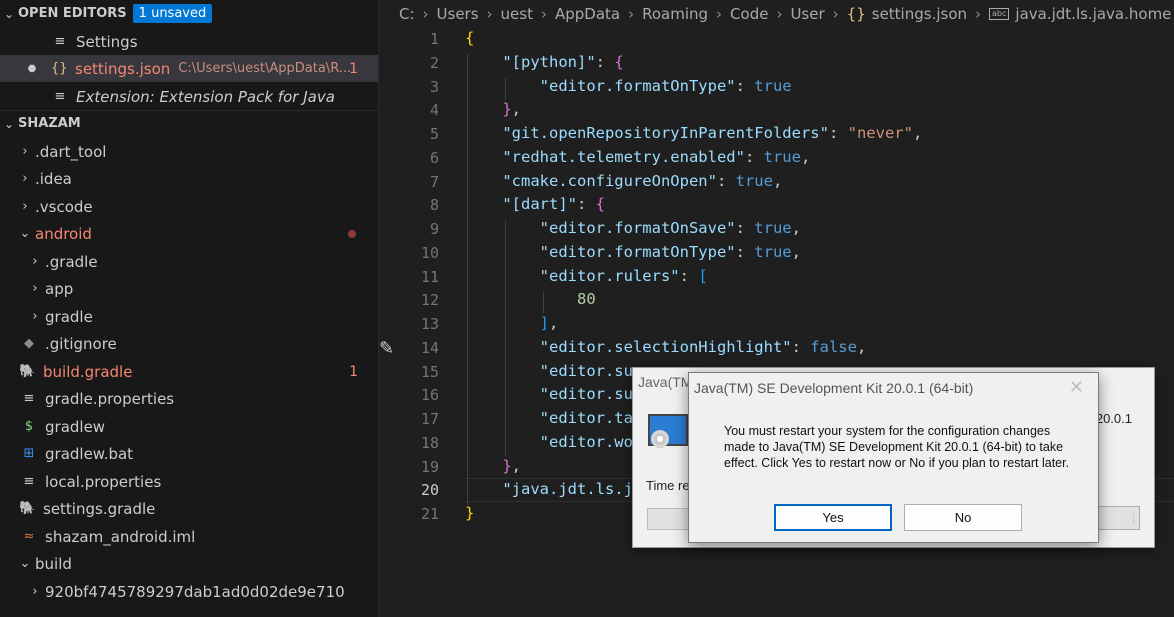 The image size is (1174, 617). What do you see at coordinates (88, 371) in the screenshot?
I see `tree-item-label: build.gradle` at bounding box center [88, 371].